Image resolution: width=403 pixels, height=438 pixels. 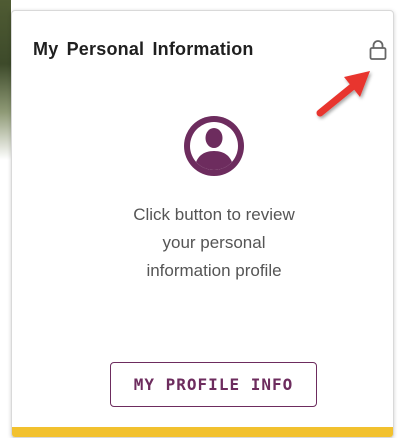 I want to click on user-avatar-icon, so click(x=214, y=146).